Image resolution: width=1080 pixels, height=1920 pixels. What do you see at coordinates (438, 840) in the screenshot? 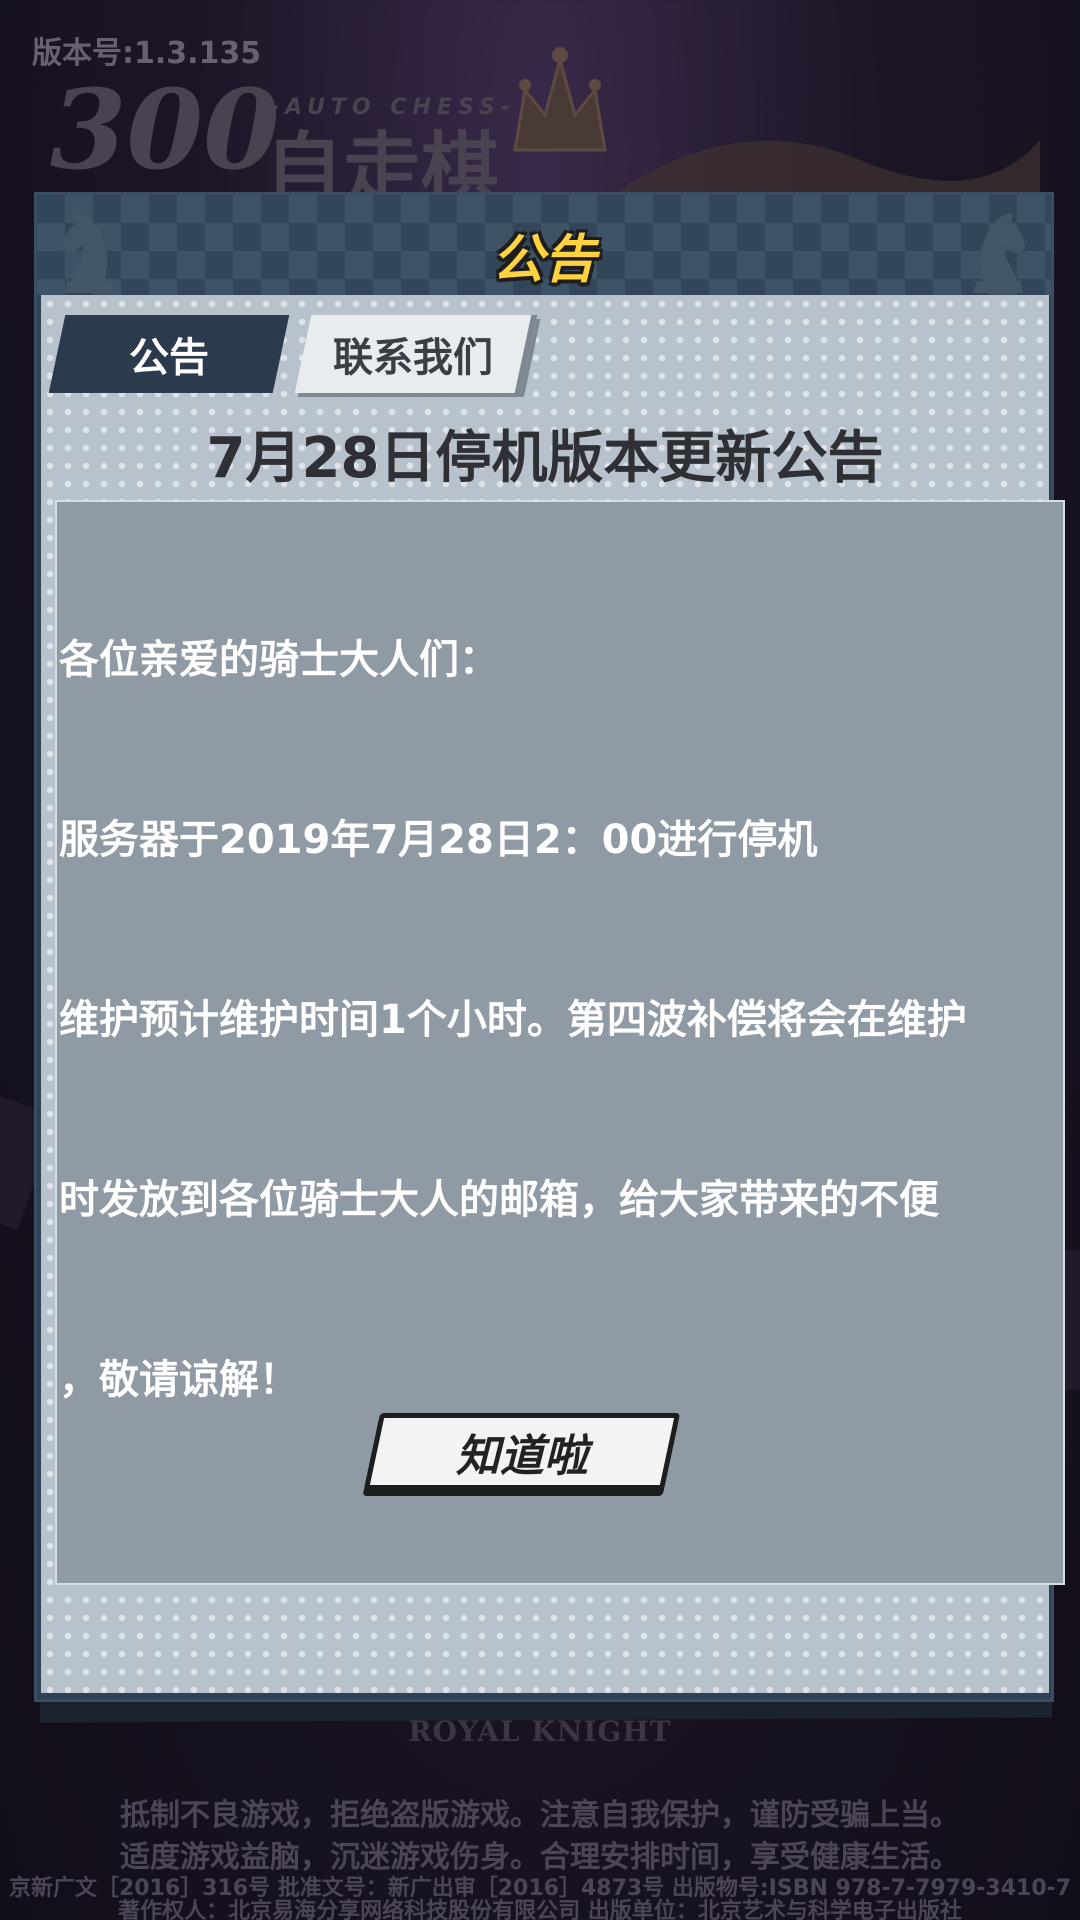
I see `content-line: 服务器于2019年7月28日2：00进行停机` at bounding box center [438, 840].